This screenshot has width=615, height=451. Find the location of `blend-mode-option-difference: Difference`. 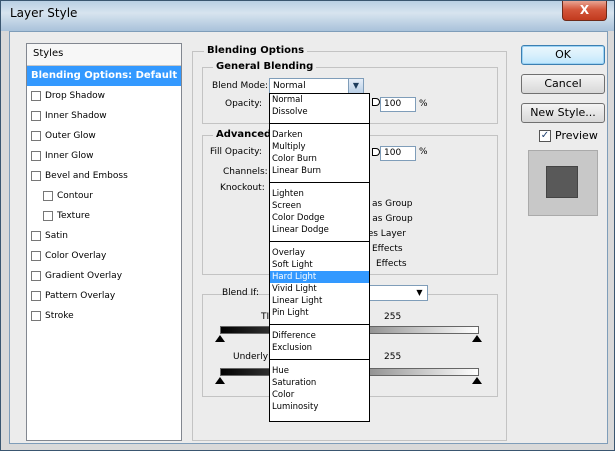

blend-mode-option-difference: Difference is located at coordinates (319, 336).